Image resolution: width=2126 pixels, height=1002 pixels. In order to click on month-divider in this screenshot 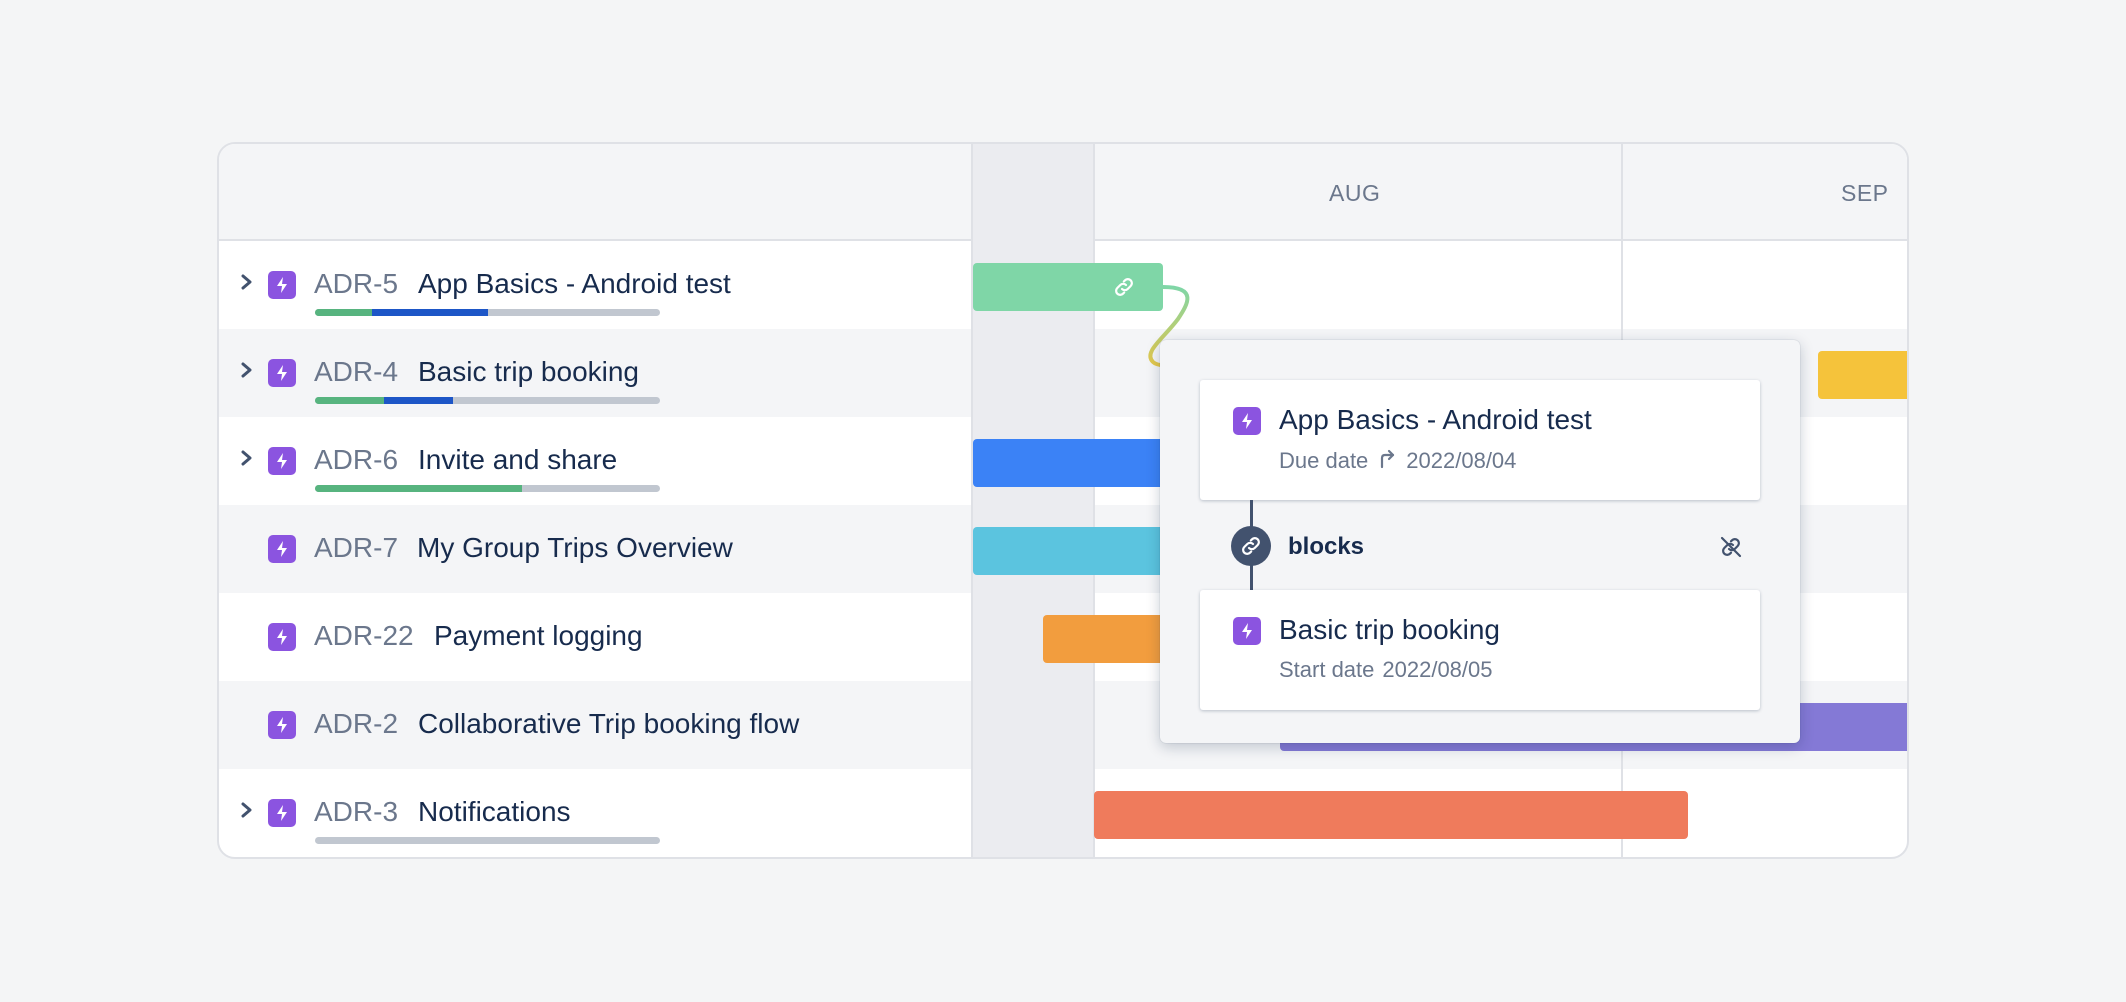, I will do `click(1094, 500)`.